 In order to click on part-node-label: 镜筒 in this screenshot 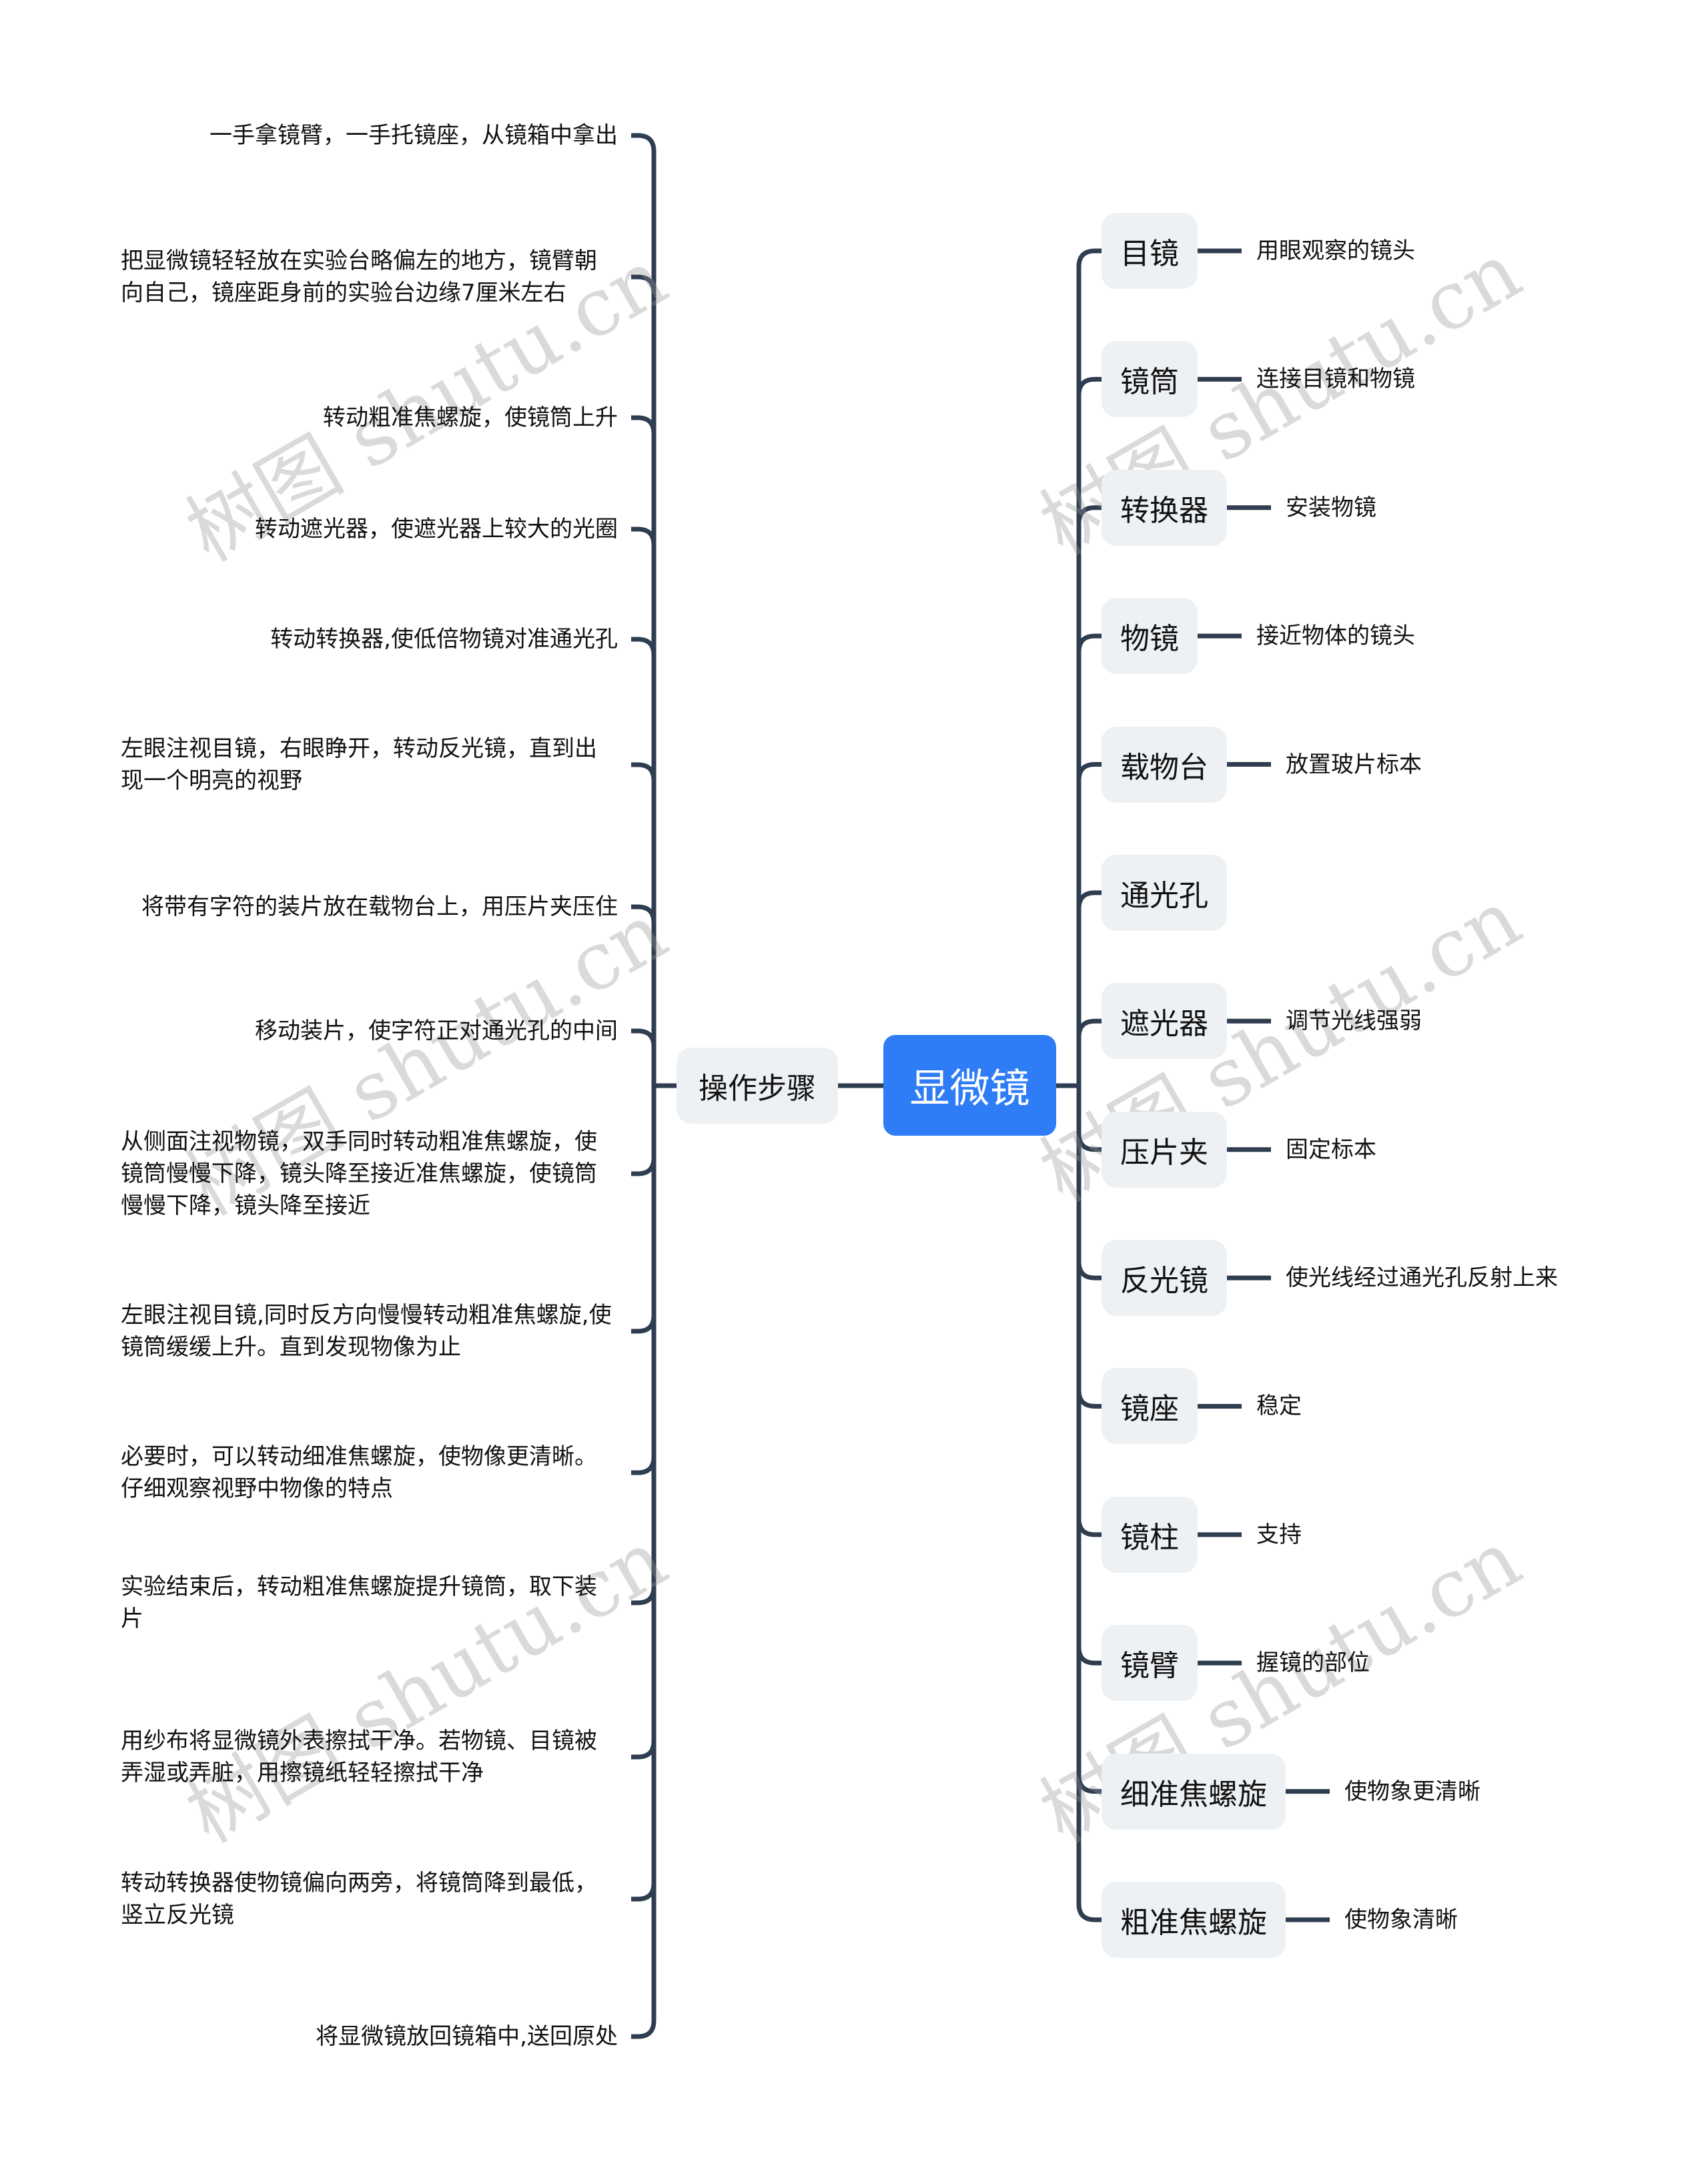, I will do `click(1150, 382)`.